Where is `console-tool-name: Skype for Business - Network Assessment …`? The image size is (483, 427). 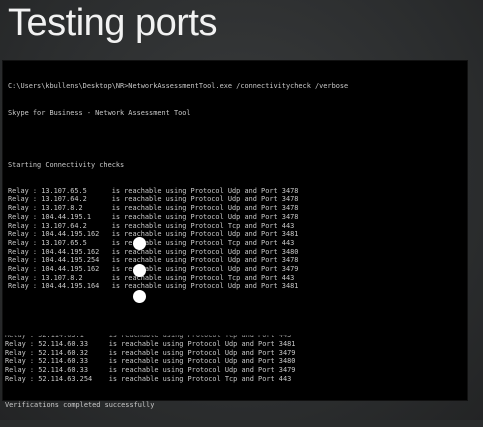
console-tool-name: Skype for Business - Network Assessment … is located at coordinates (99, 112).